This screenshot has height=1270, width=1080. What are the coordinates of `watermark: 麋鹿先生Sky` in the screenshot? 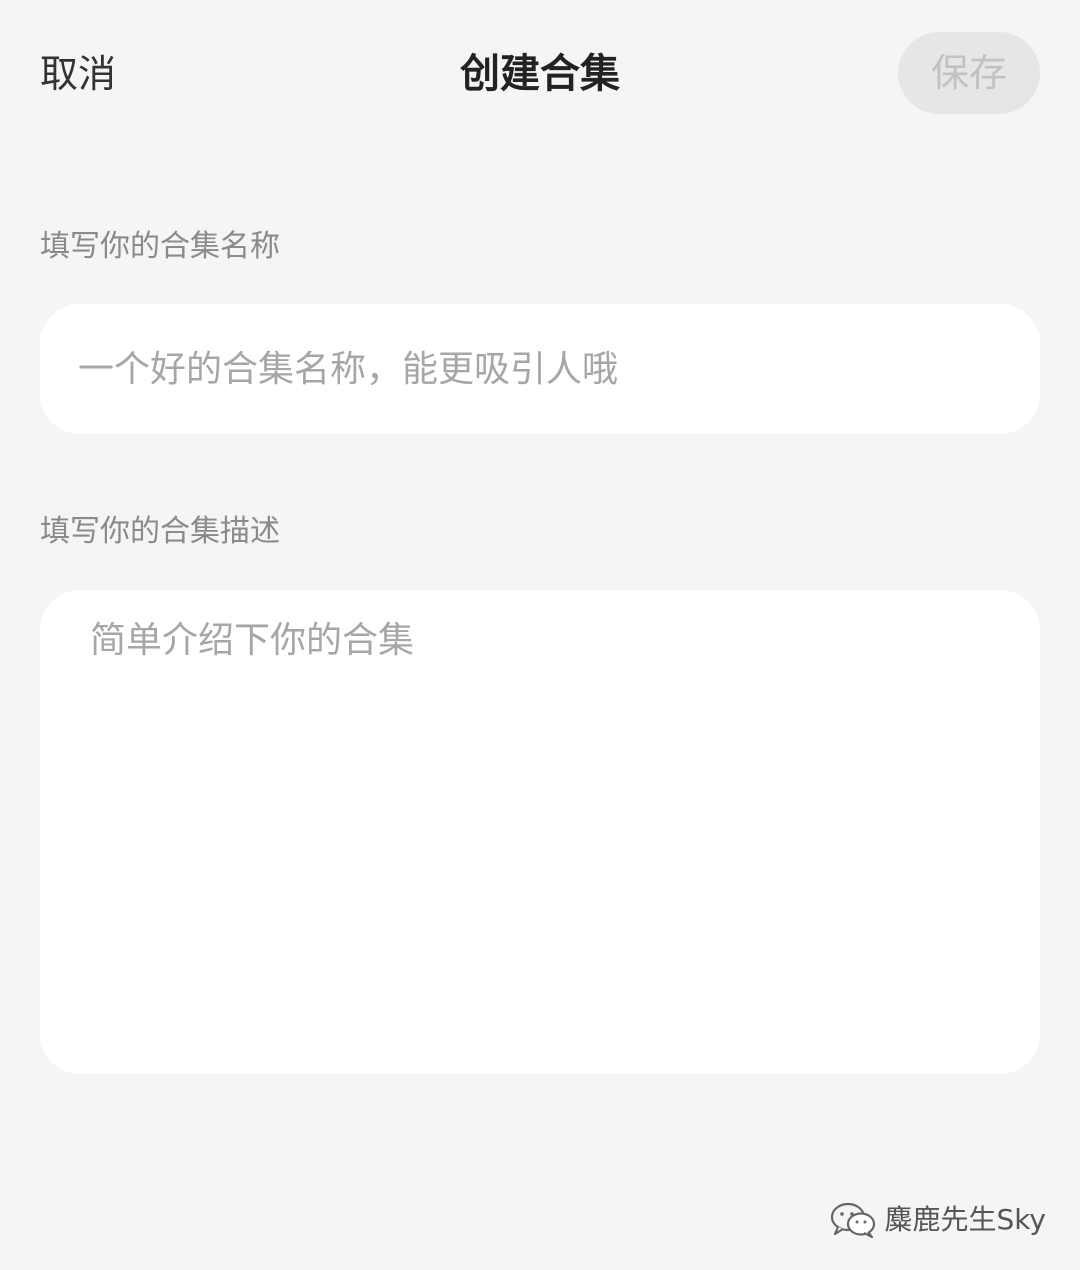 It's located at (937, 1220).